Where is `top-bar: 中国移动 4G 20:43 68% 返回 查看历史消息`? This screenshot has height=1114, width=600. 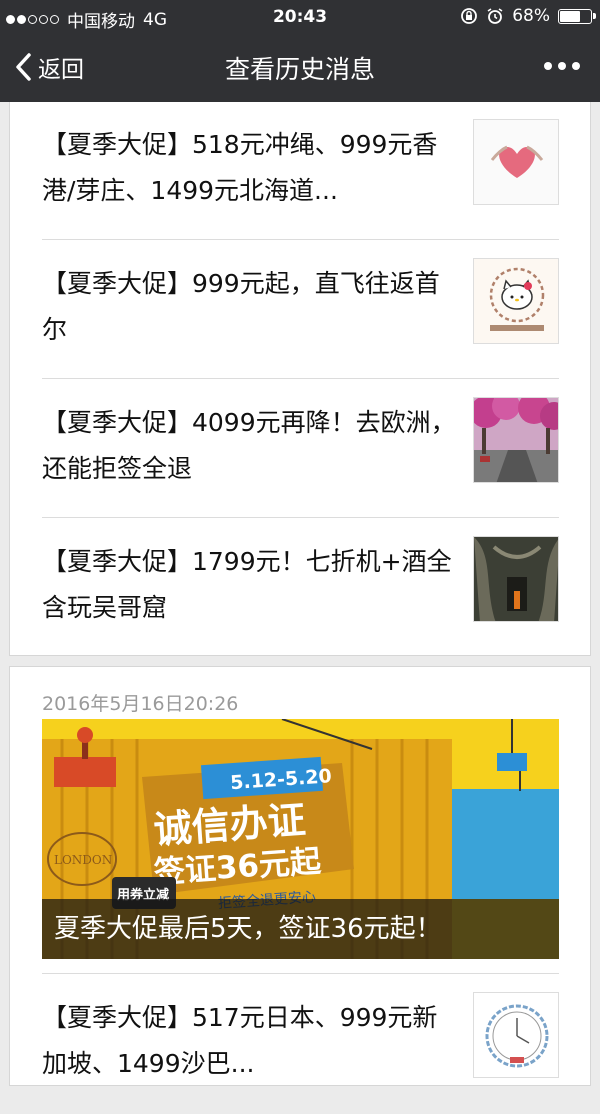 top-bar: 中国移动 4G 20:43 68% 返回 查看历史消息 is located at coordinates (300, 51).